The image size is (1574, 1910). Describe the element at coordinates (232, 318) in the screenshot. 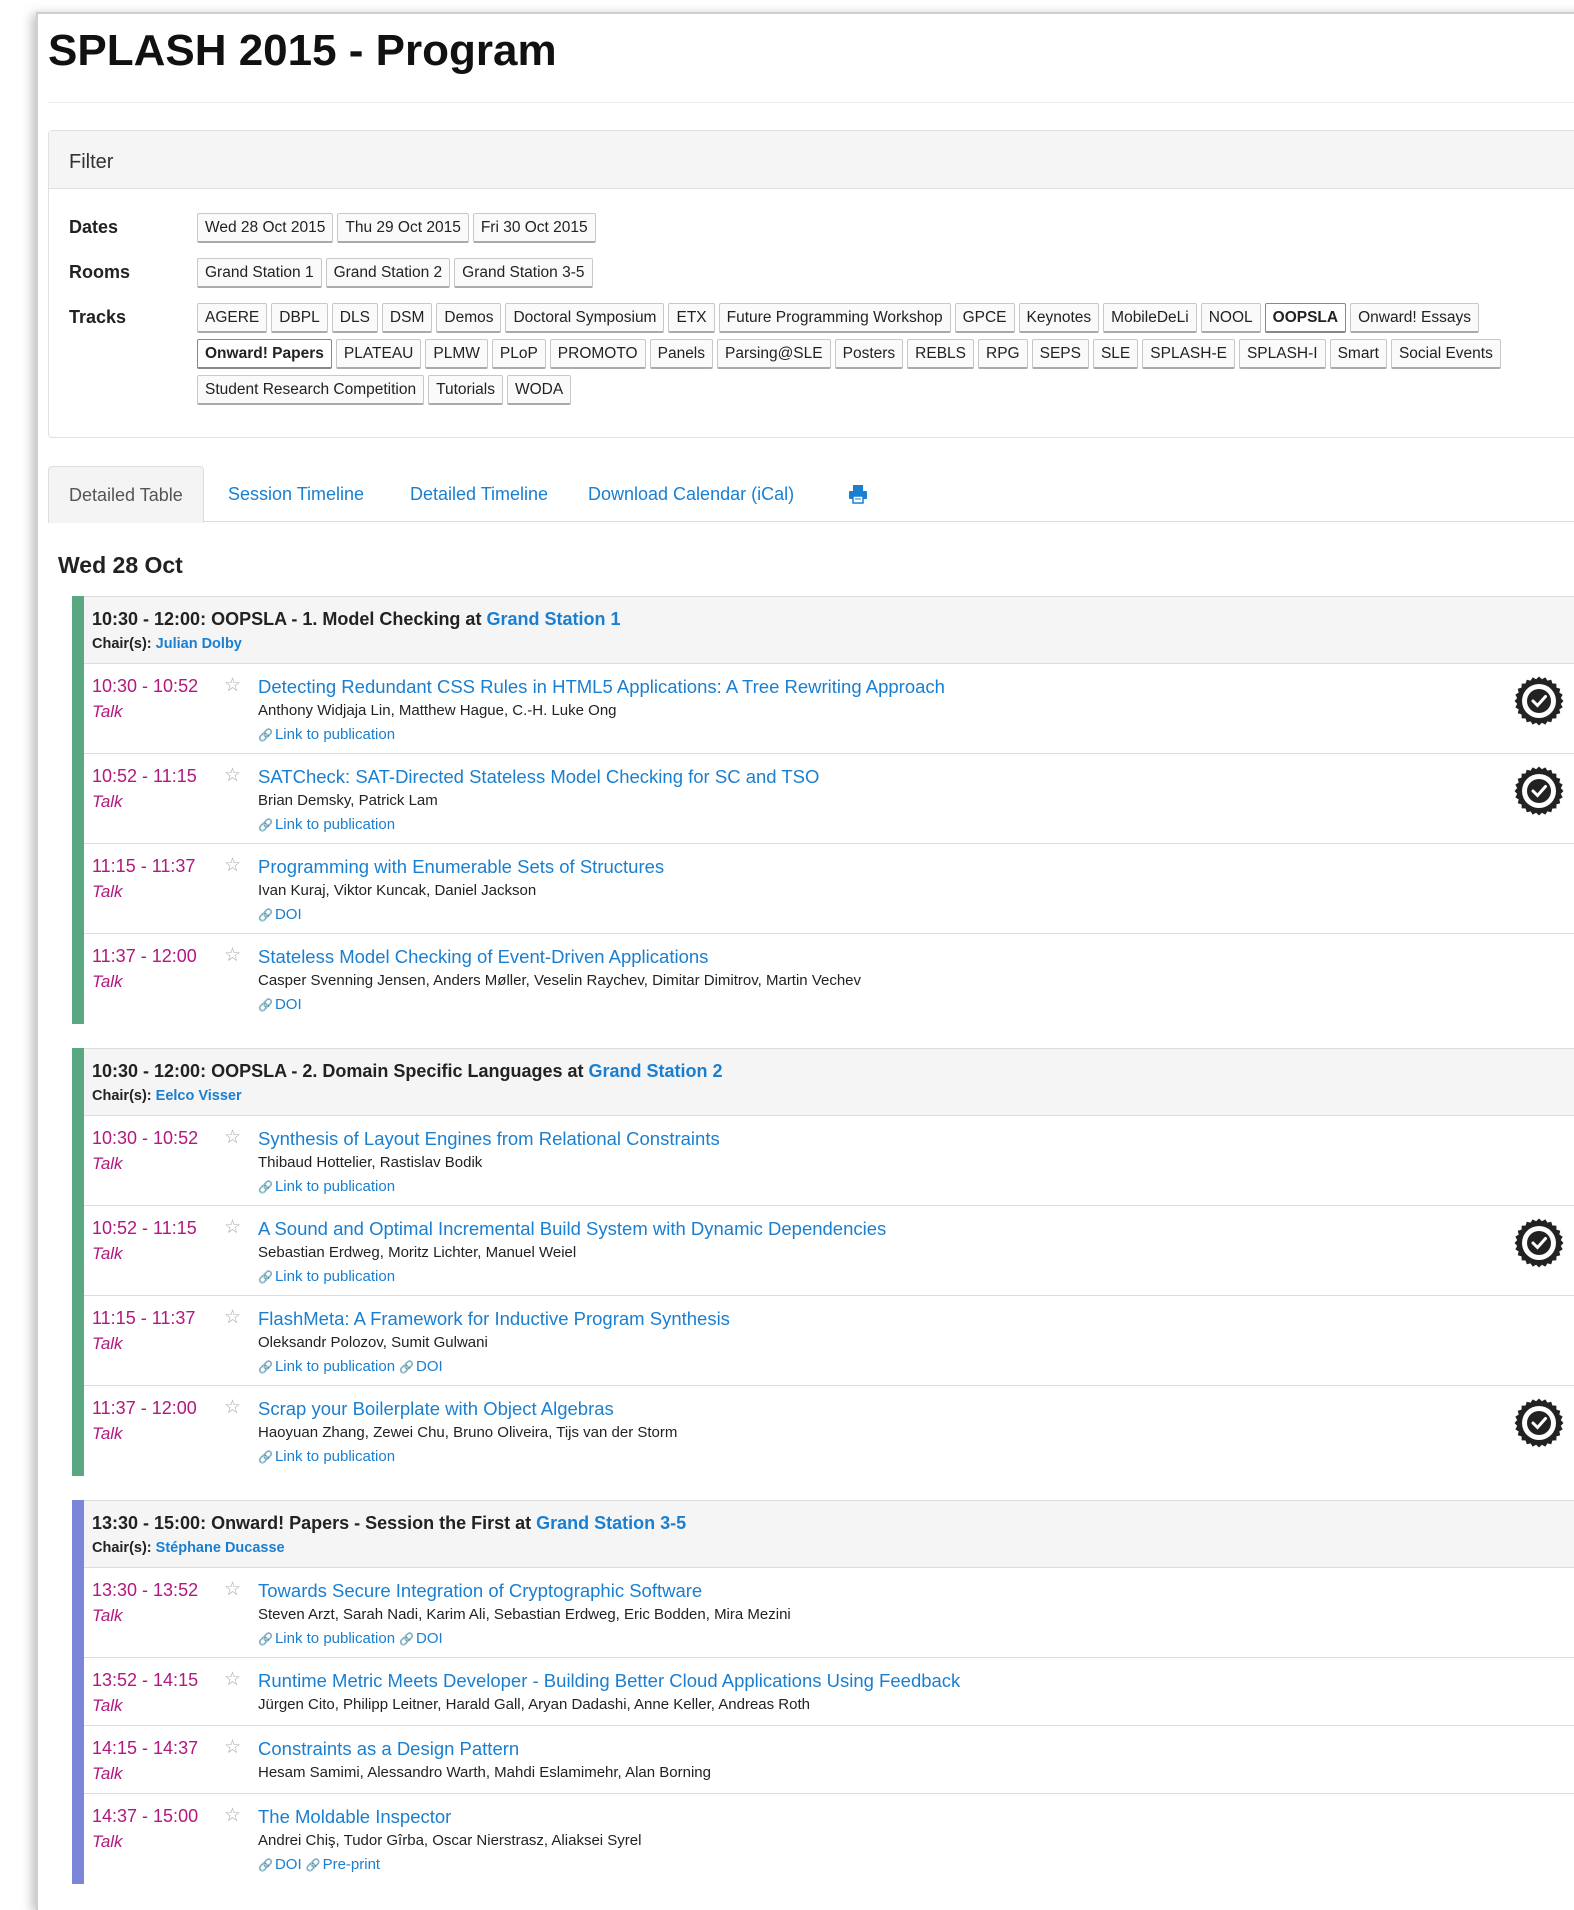

I see `track-filter-tag: AGERE` at that location.